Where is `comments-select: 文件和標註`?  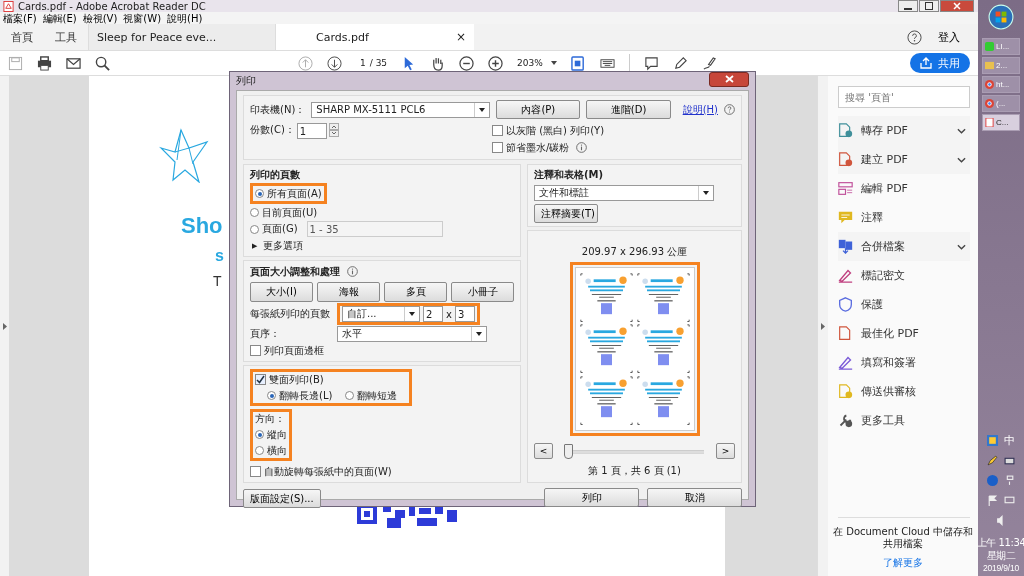
comments-select: 文件和標註 is located at coordinates (624, 193).